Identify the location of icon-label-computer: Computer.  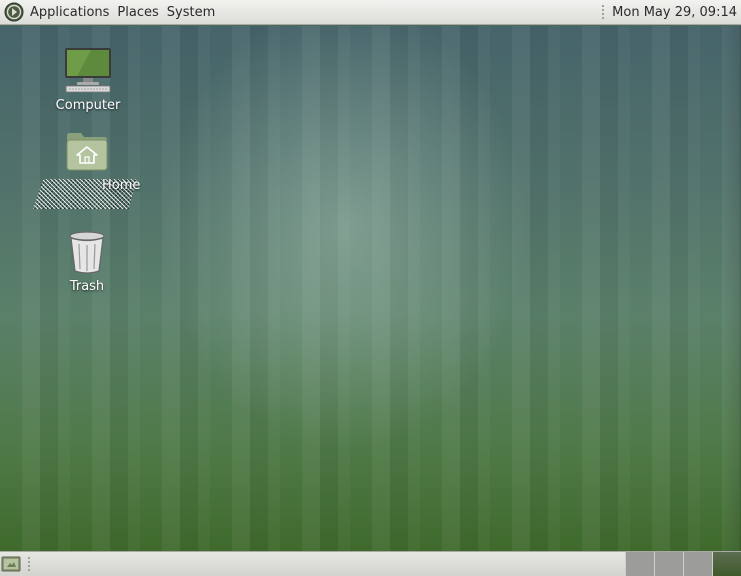
(88, 105).